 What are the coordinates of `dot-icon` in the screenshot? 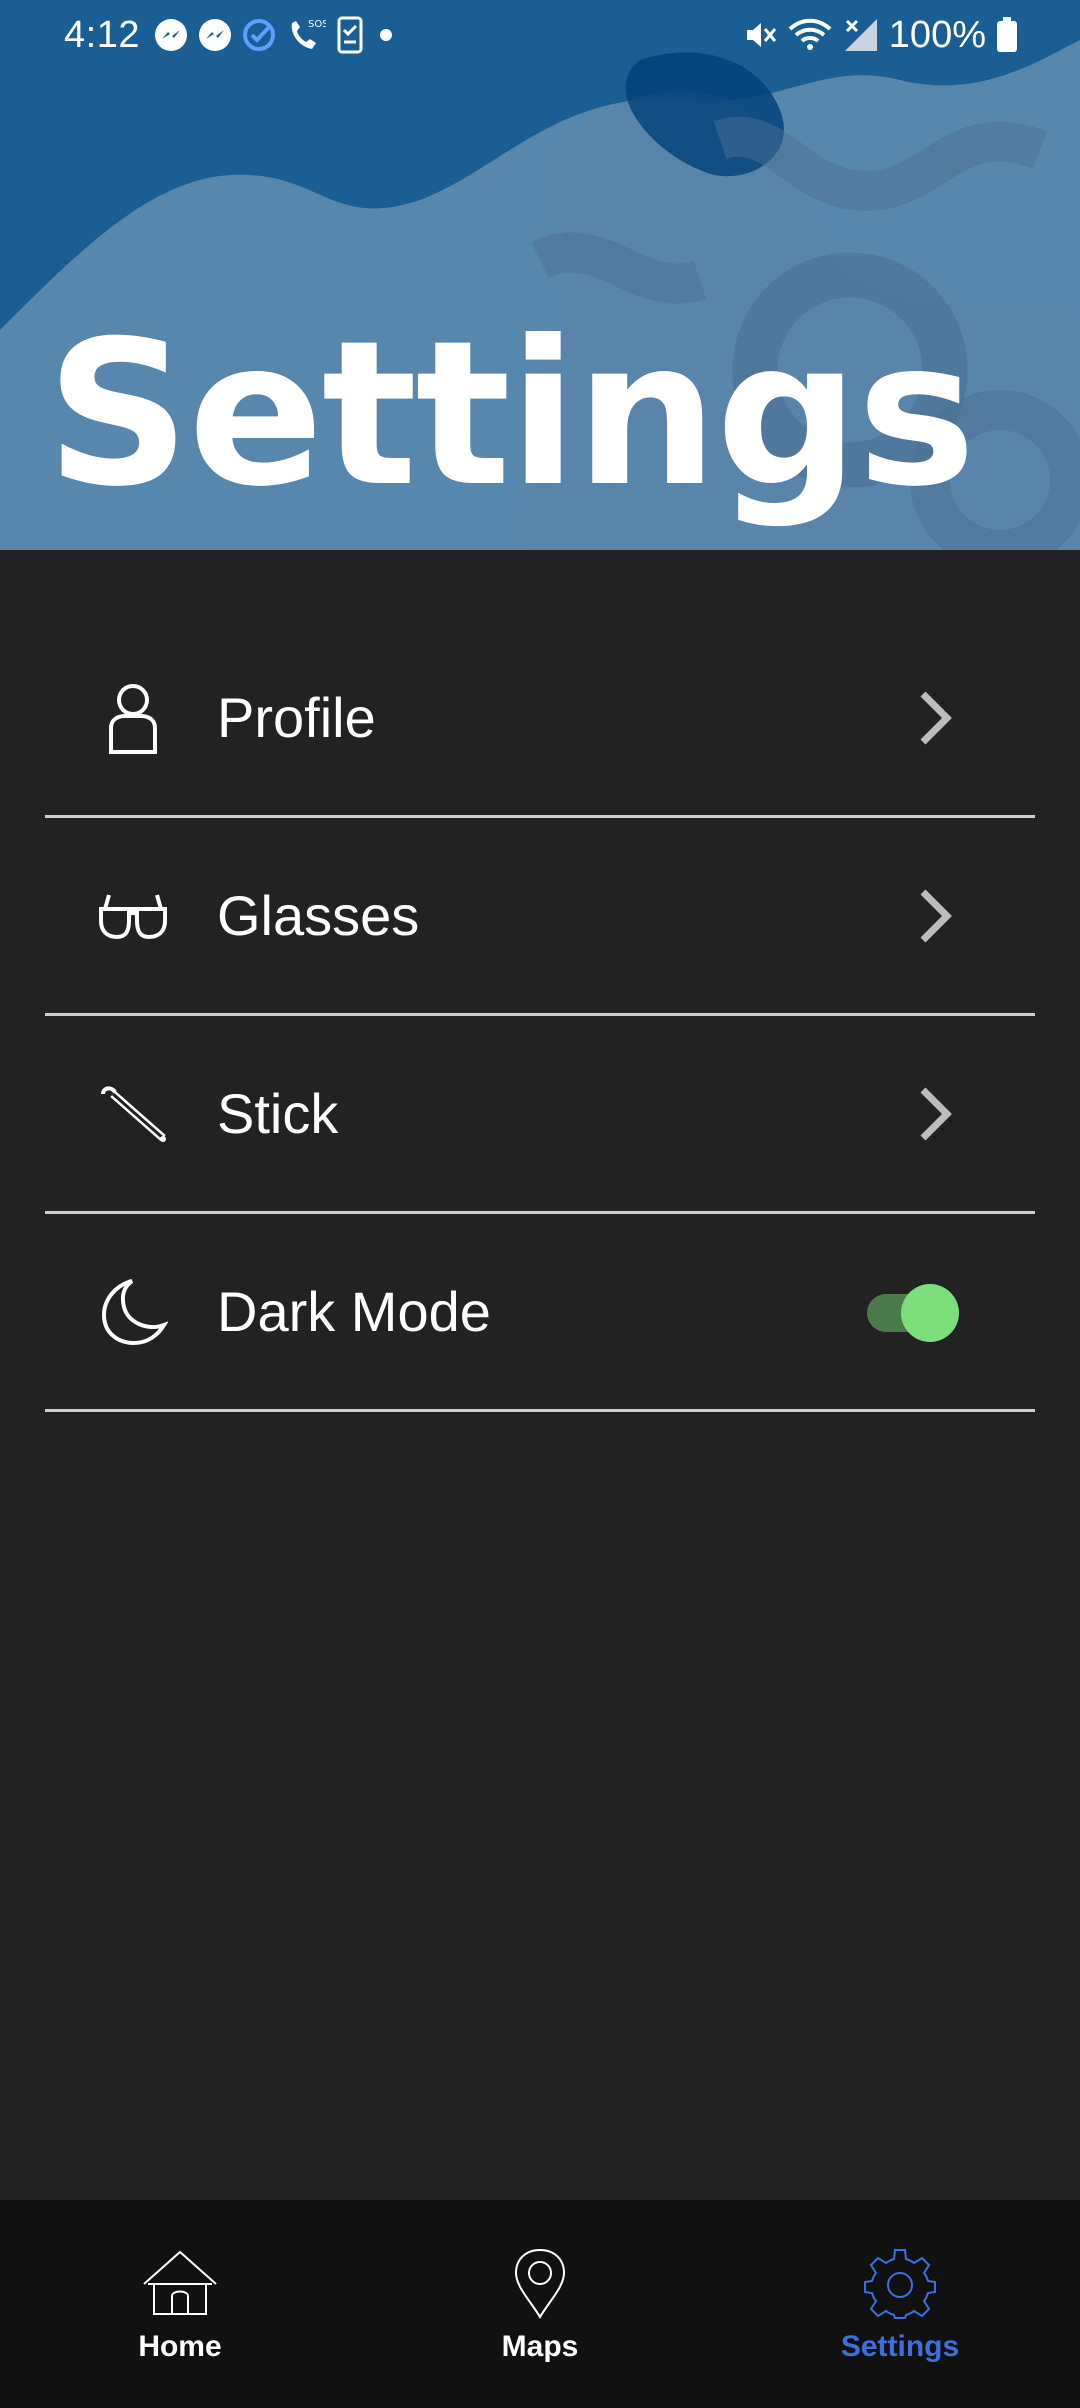 It's located at (385, 35).